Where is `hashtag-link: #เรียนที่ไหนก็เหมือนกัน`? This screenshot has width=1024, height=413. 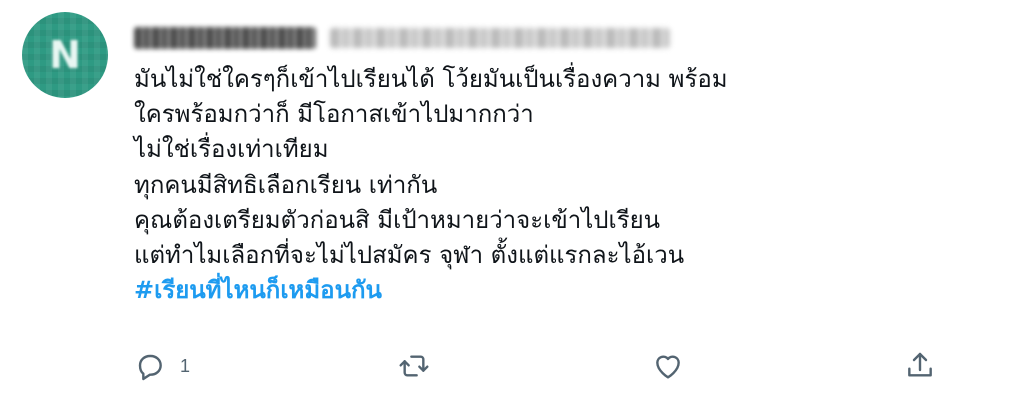
hashtag-link: #เรียนที่ไหนก็เหมือนกัน is located at coordinates (564, 290).